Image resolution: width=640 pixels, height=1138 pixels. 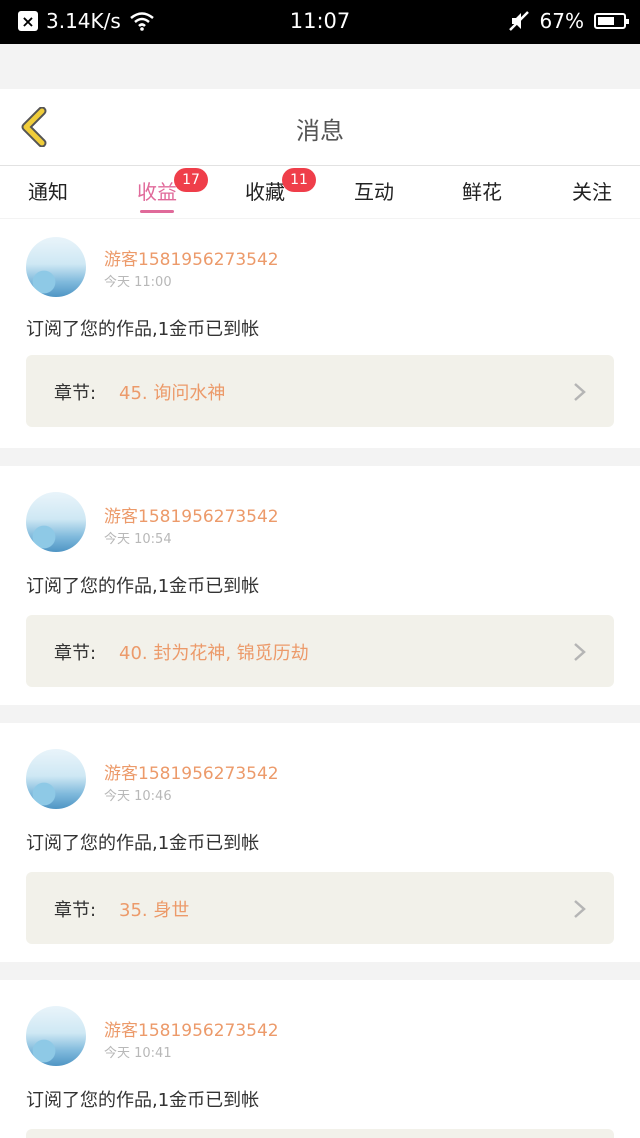 I want to click on chapter-title: 35. 身世, so click(x=154, y=910).